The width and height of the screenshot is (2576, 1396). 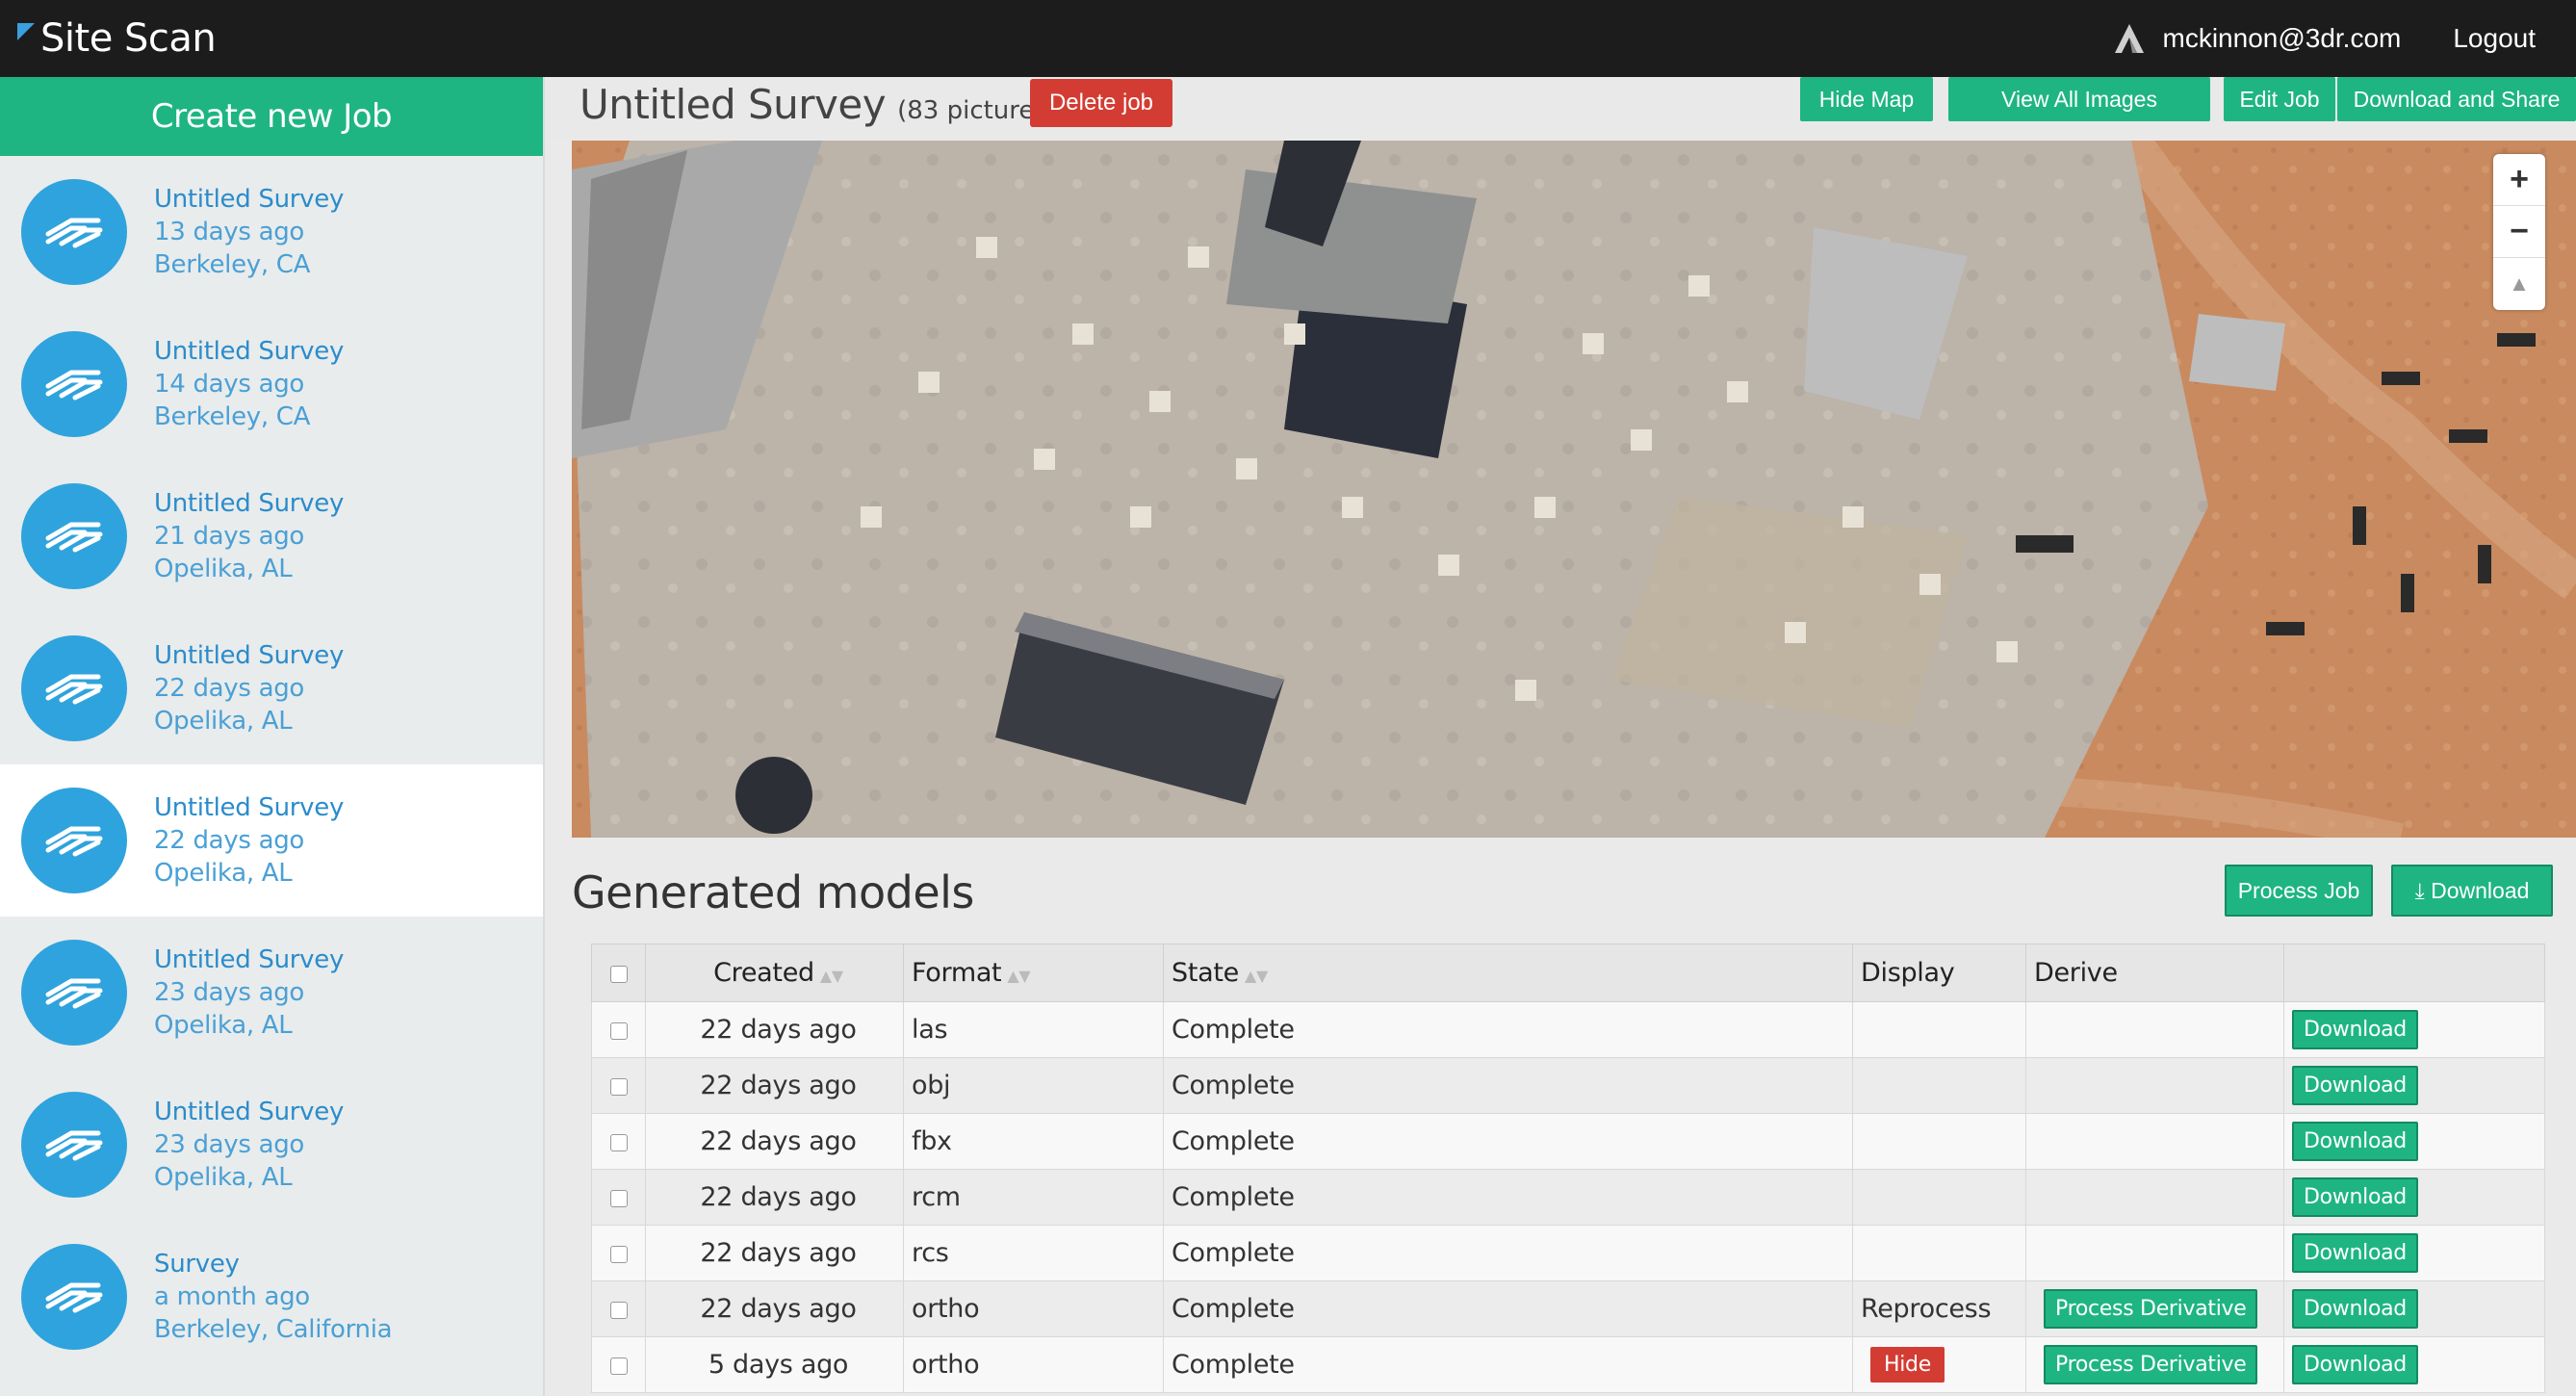 I want to click on column-created: Created ▲▼, so click(x=775, y=973).